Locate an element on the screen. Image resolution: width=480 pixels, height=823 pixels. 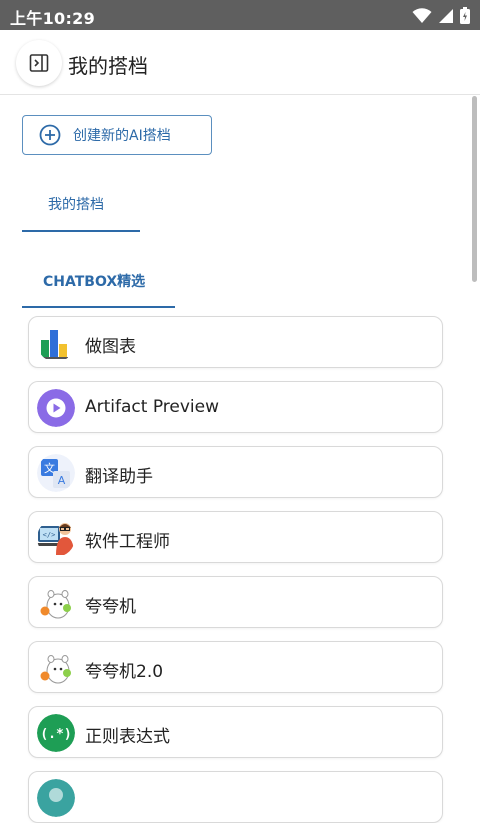
status-bar: 上午10:29 is located at coordinates (240, 15).